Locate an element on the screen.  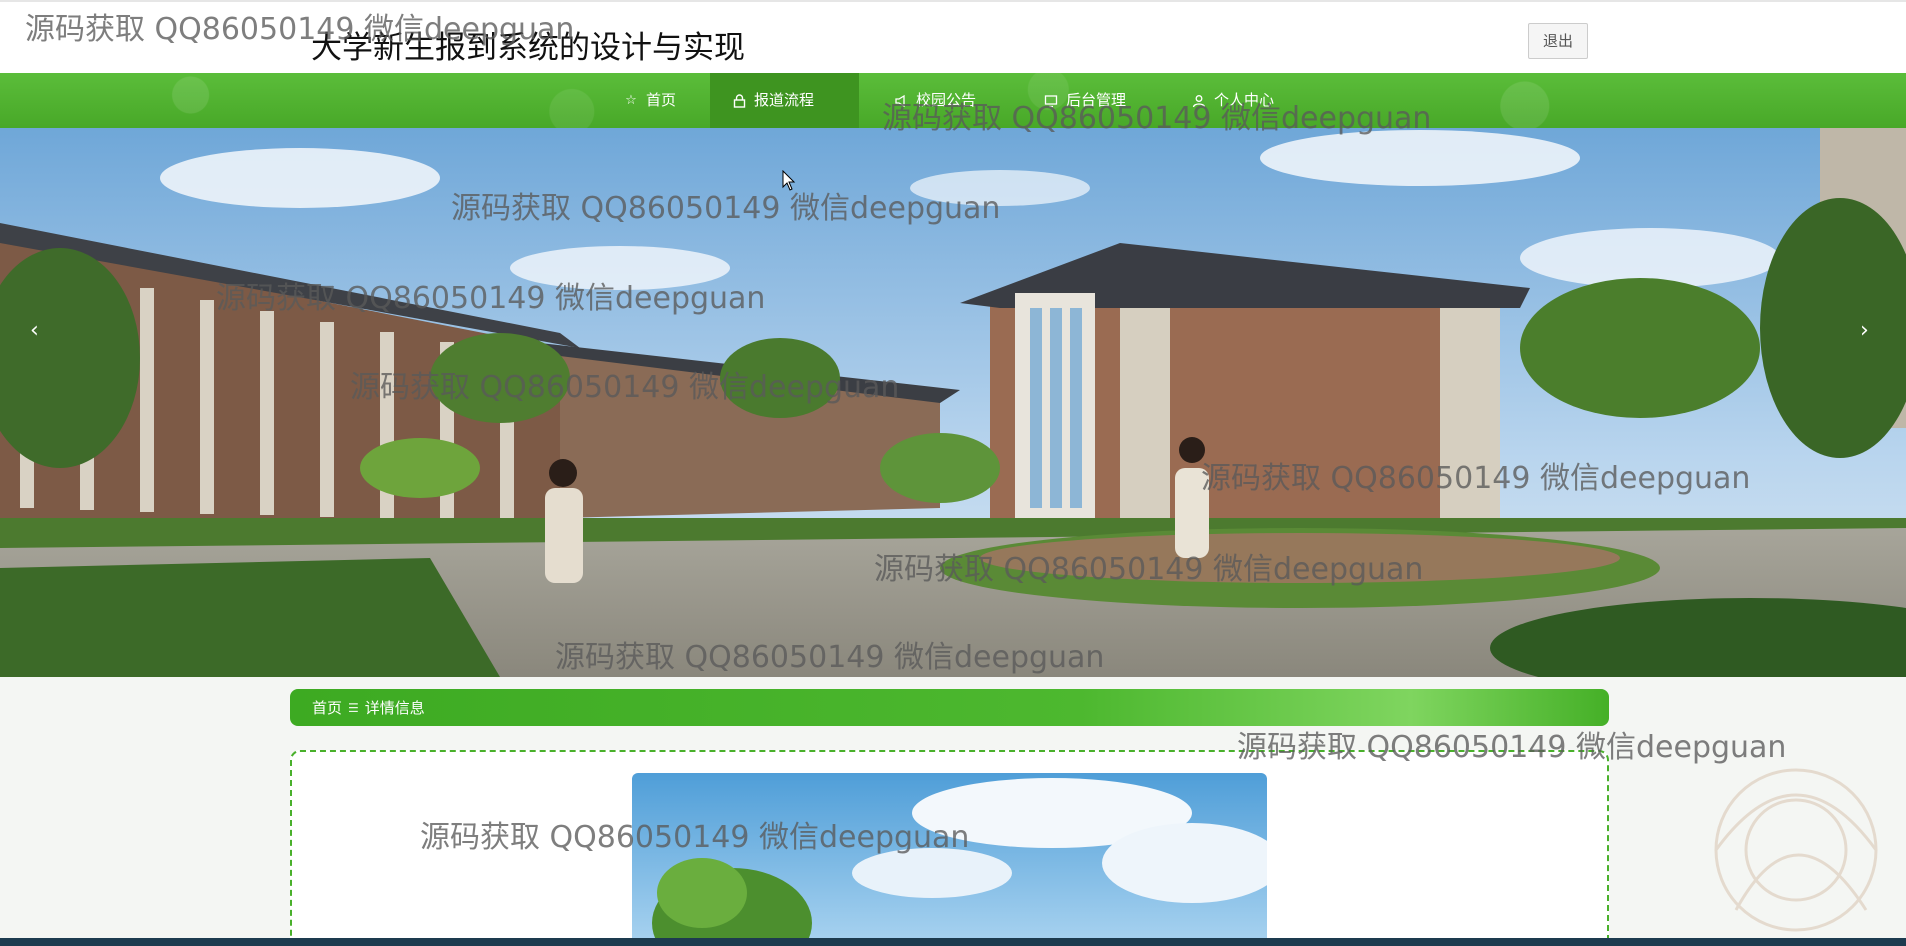
carousel-prev-arrow: ‹ is located at coordinates (34, 330).